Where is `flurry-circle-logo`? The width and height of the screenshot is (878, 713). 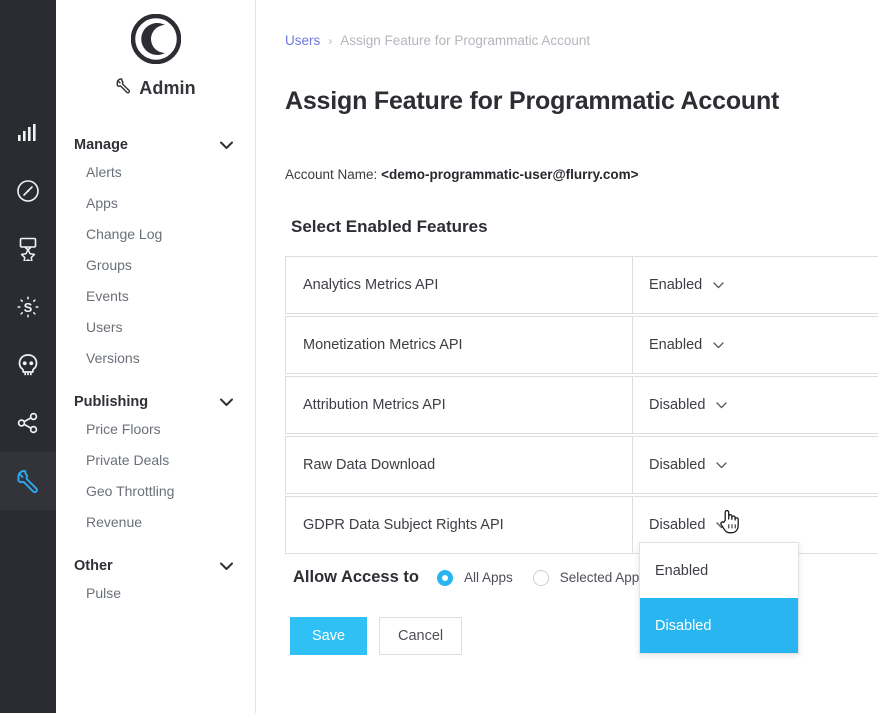 flurry-circle-logo is located at coordinates (155, 41).